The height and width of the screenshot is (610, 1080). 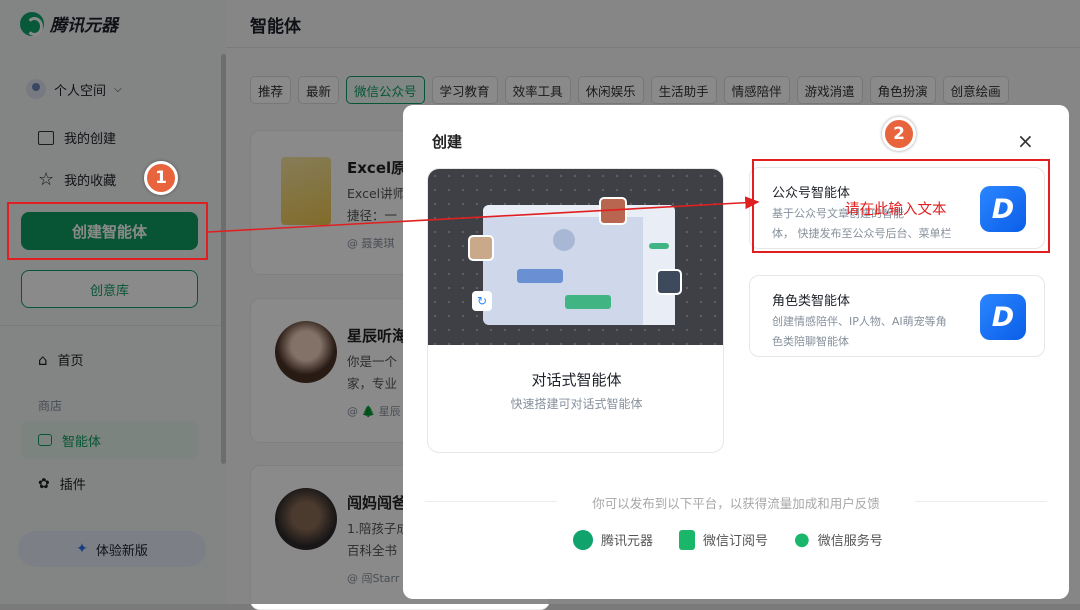 What do you see at coordinates (483, 214) in the screenshot?
I see `annotation-arrow` at bounding box center [483, 214].